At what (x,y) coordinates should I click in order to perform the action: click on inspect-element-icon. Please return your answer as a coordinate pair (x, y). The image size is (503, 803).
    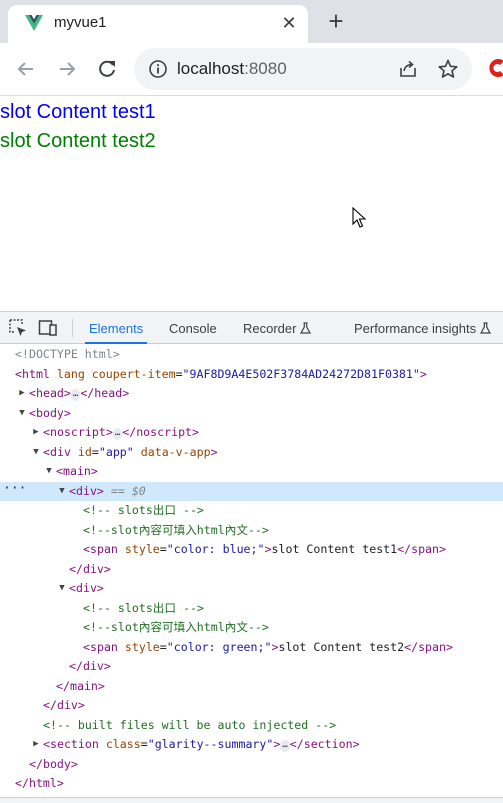
    Looking at the image, I should click on (18, 328).